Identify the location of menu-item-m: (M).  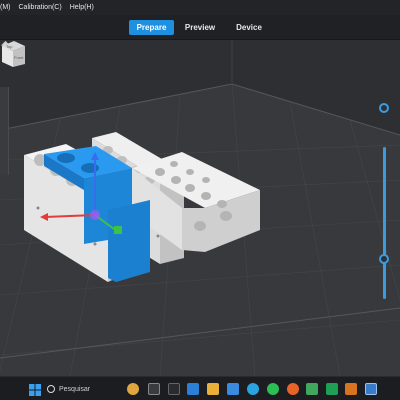
(5, 7).